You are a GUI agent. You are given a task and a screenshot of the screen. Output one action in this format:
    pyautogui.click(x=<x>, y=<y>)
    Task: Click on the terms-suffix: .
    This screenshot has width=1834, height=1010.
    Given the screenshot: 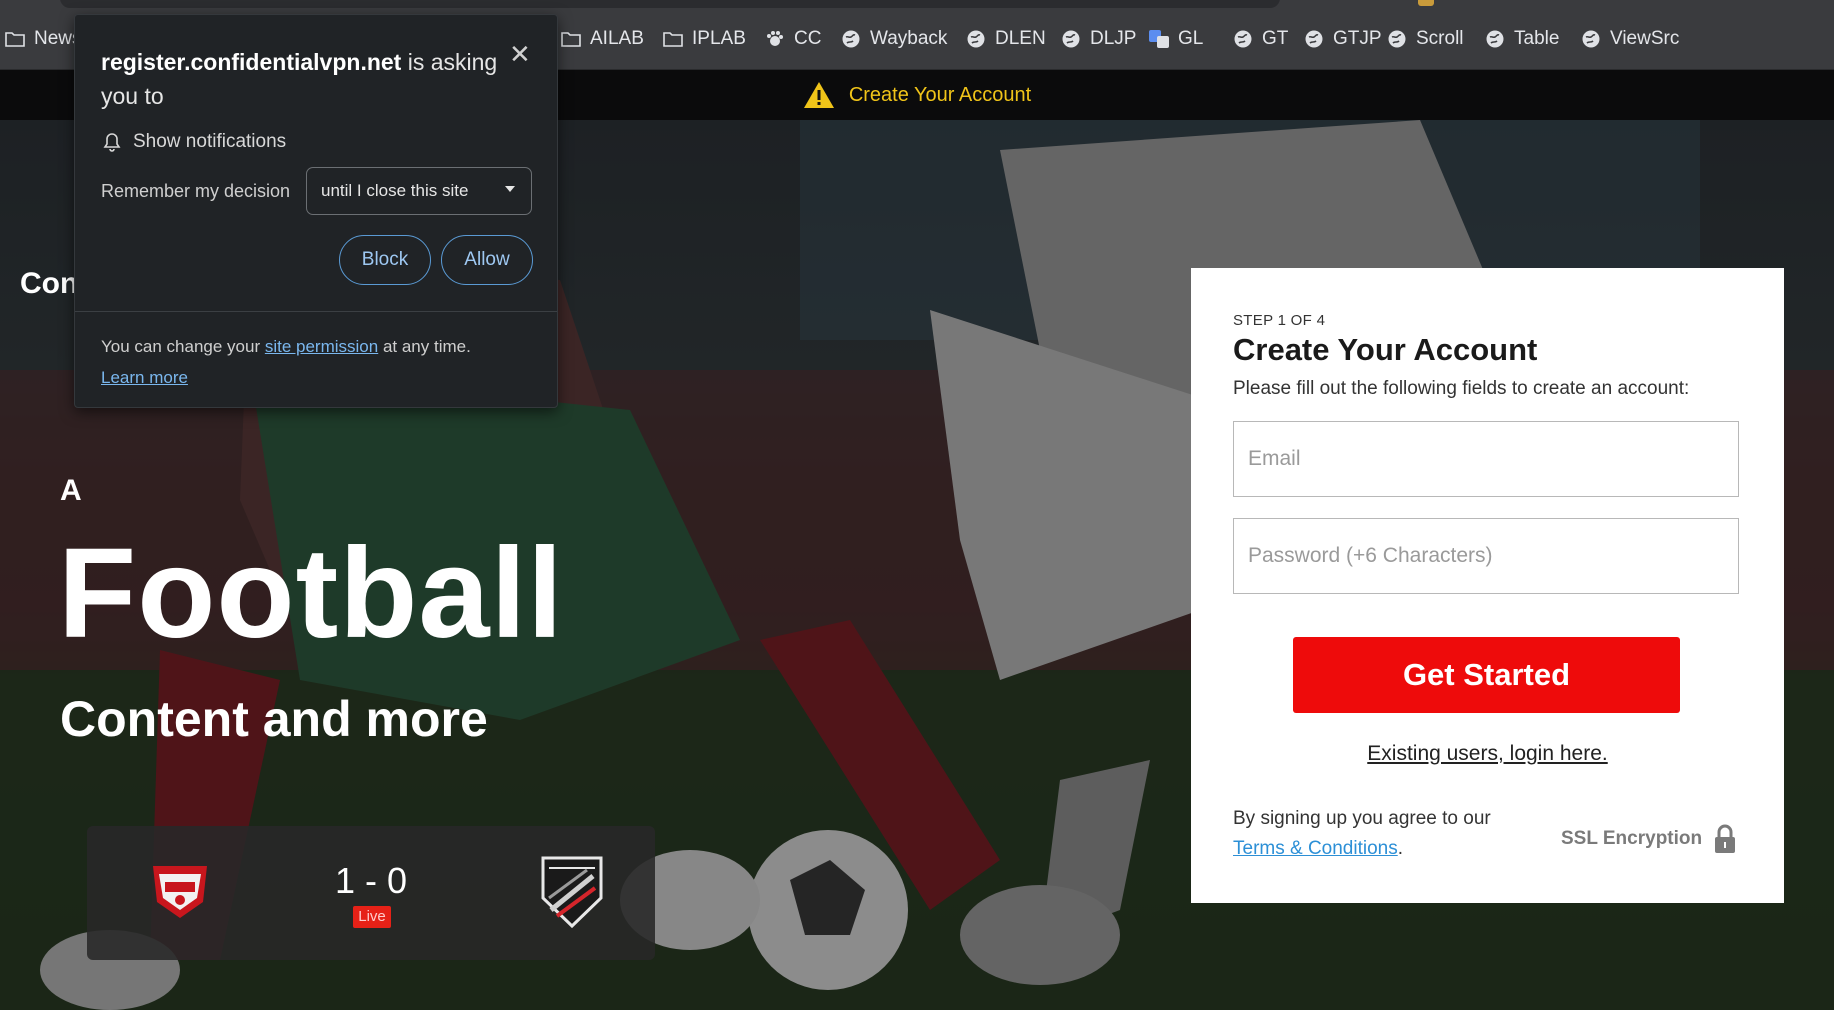 What is the action you would take?
    pyautogui.click(x=1400, y=848)
    